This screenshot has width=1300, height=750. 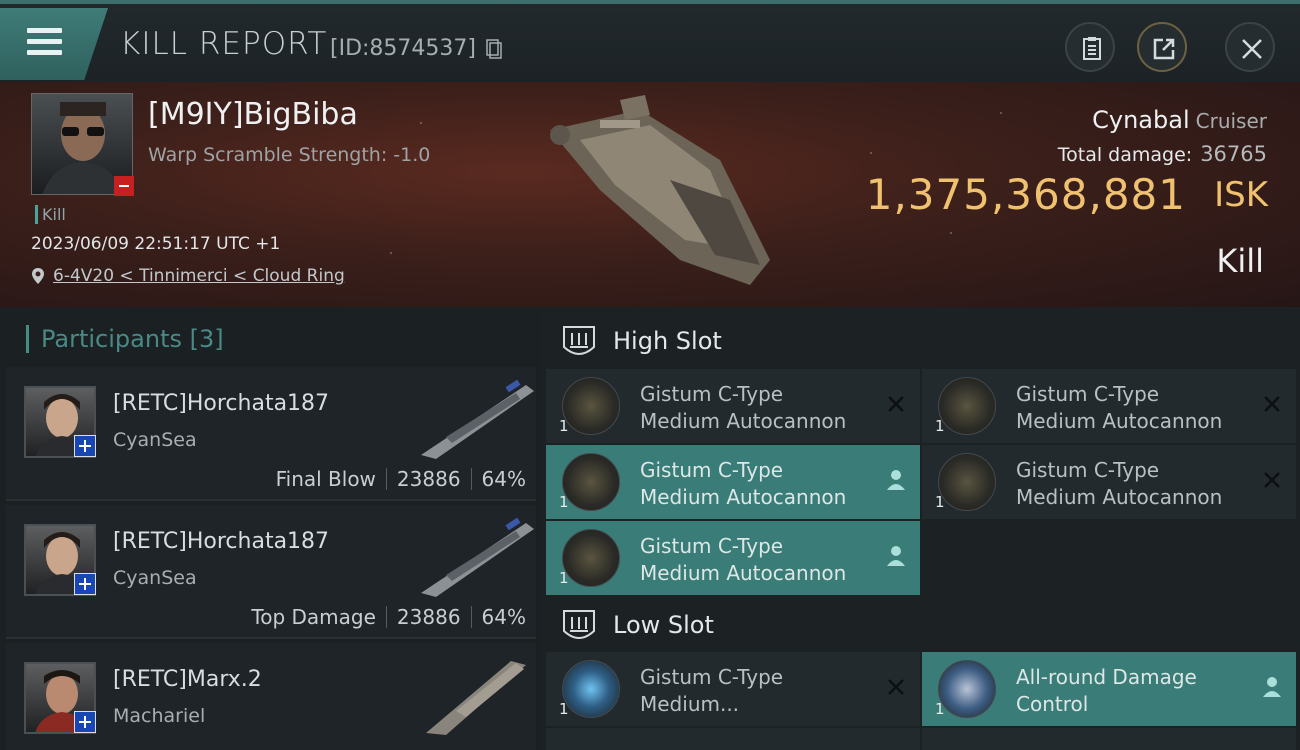 What do you see at coordinates (271, 696) in the screenshot?
I see `participant-row: [RETC]Marx.2 Machariel` at bounding box center [271, 696].